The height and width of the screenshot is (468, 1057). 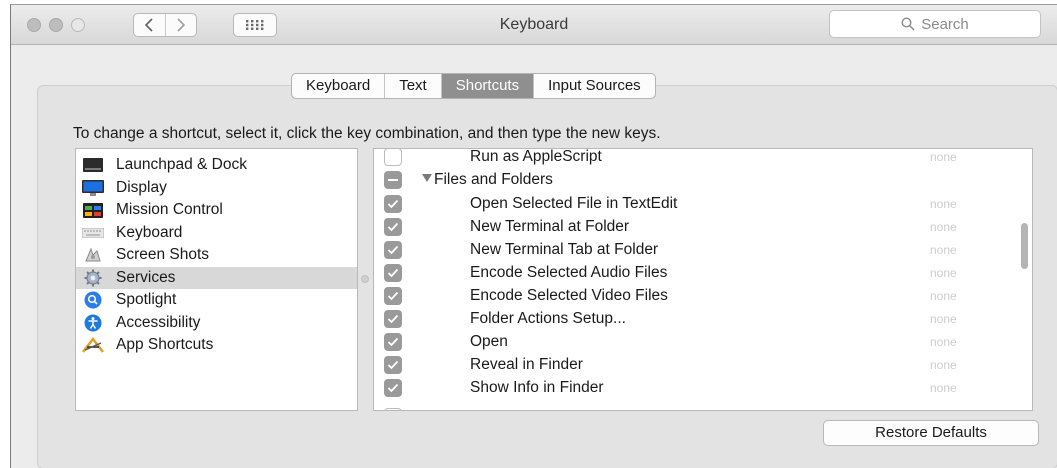 I want to click on shortcut-row: Encode Selected Audio Files none, so click(x=703, y=272).